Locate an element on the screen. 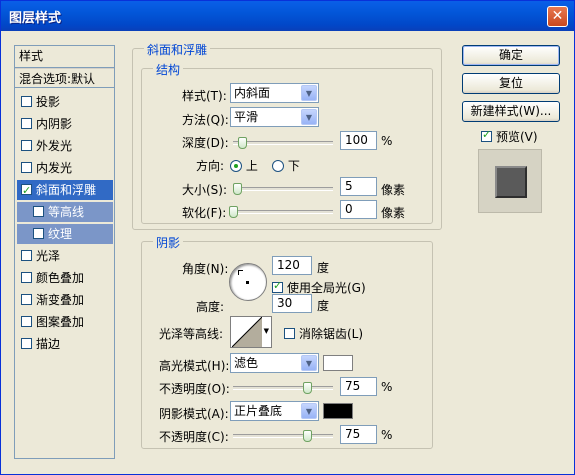  depth-slider is located at coordinates (283, 143).